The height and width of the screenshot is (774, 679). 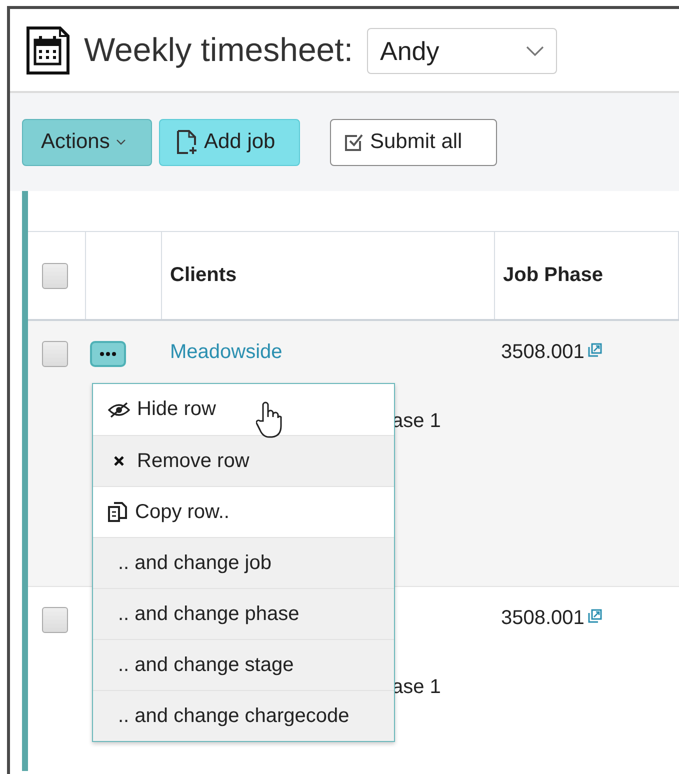 I want to click on row-menu-button, so click(x=108, y=354).